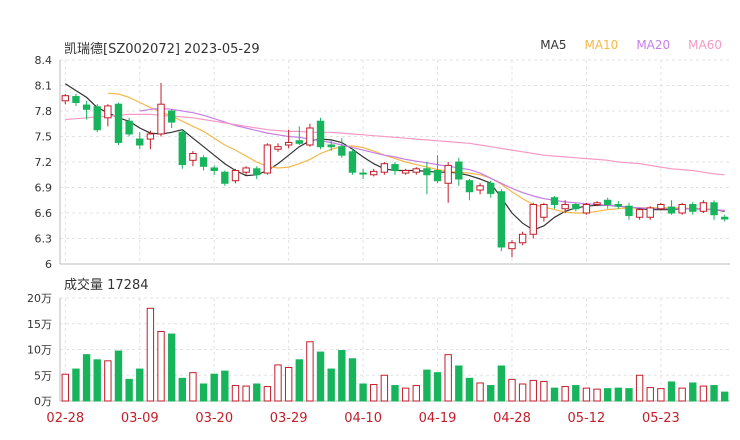 This screenshot has height=440, width=740. Describe the element at coordinates (363, 418) in the screenshot. I see `date-tick-label: 04-10` at that location.